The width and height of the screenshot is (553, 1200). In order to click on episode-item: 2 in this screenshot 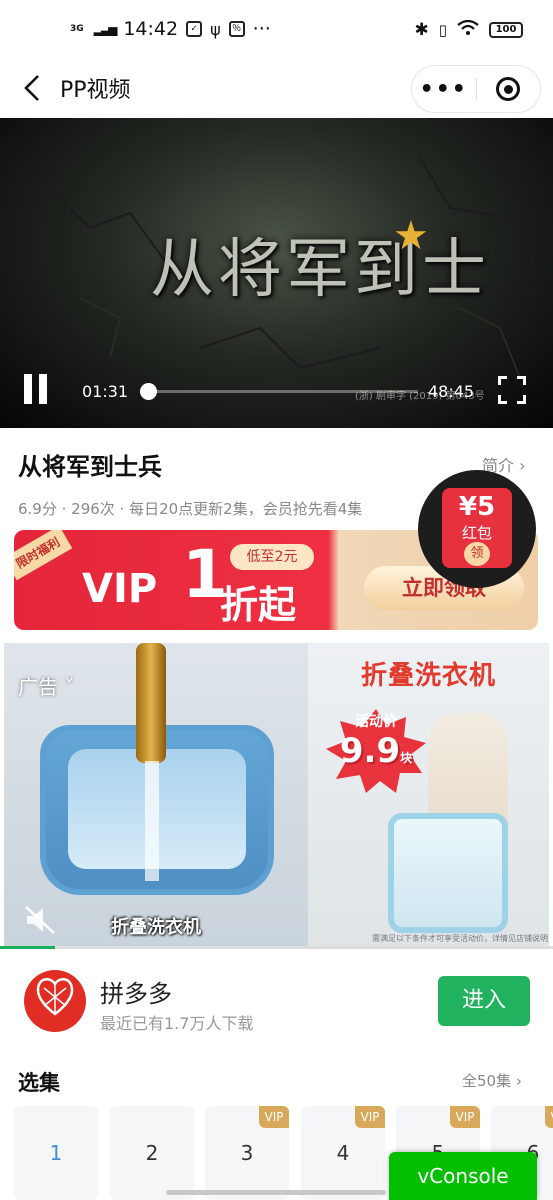, I will do `click(152, 1153)`.